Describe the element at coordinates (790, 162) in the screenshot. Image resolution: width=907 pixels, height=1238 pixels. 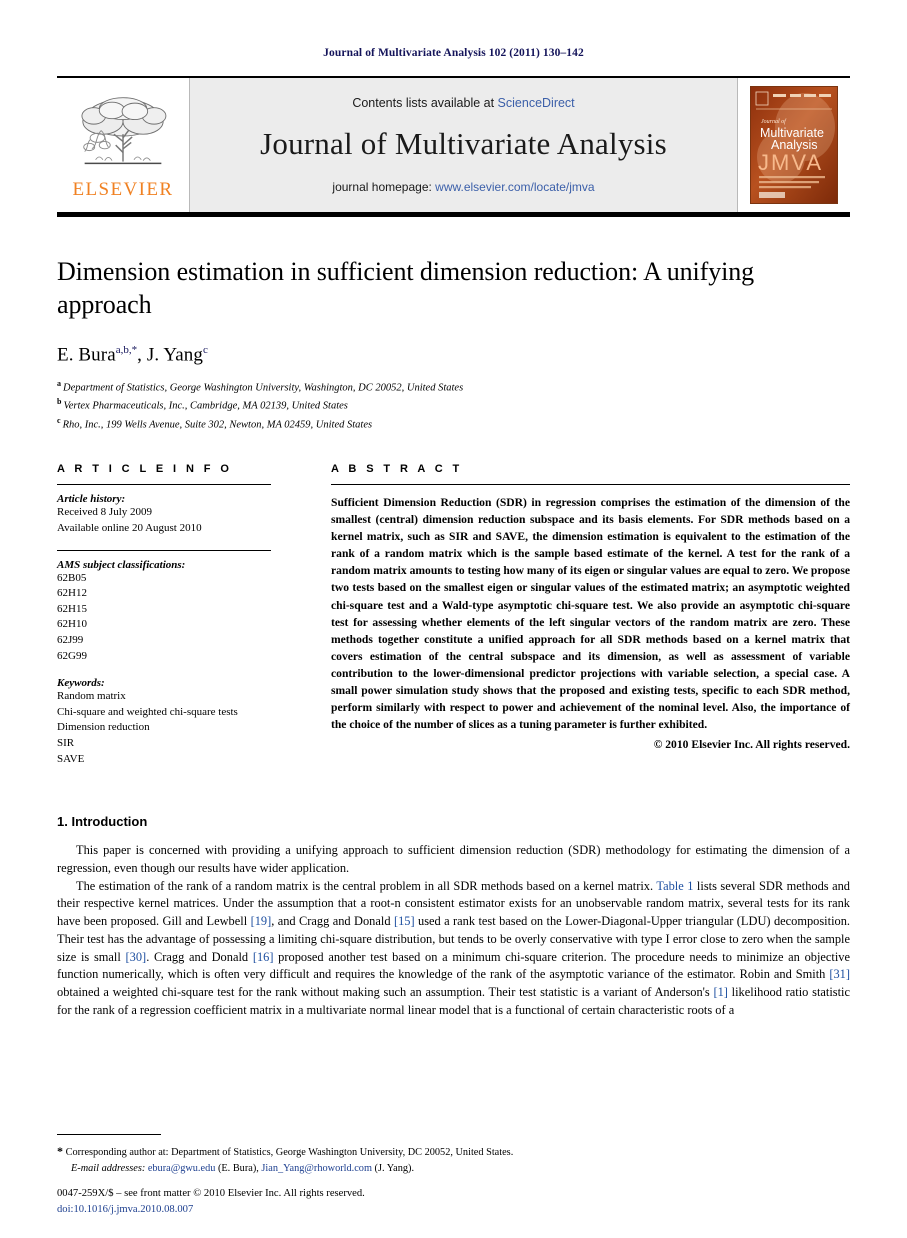
I see `svg-text: JMVA` at that location.